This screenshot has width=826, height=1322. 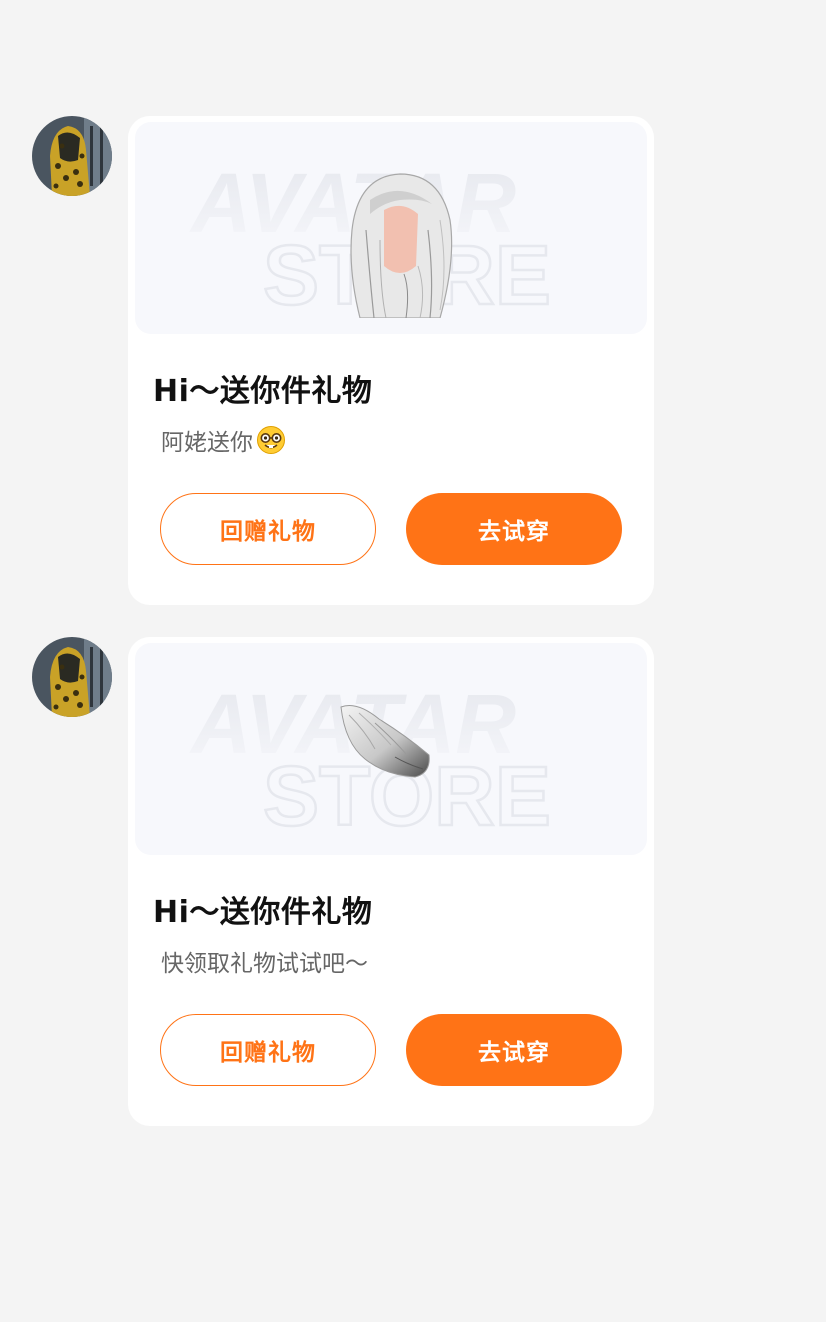 What do you see at coordinates (401, 245) in the screenshot?
I see `hair-wig-image` at bounding box center [401, 245].